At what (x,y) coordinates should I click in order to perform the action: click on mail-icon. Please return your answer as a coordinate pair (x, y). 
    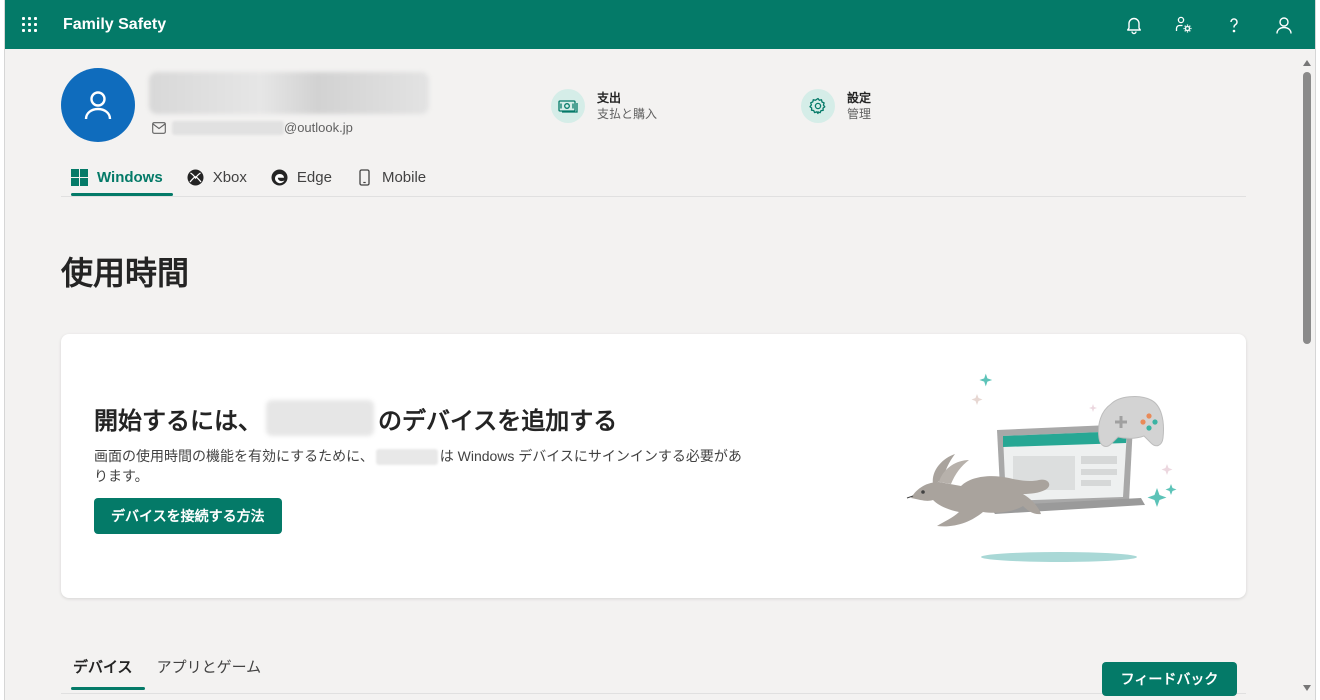
    Looking at the image, I should click on (159, 127).